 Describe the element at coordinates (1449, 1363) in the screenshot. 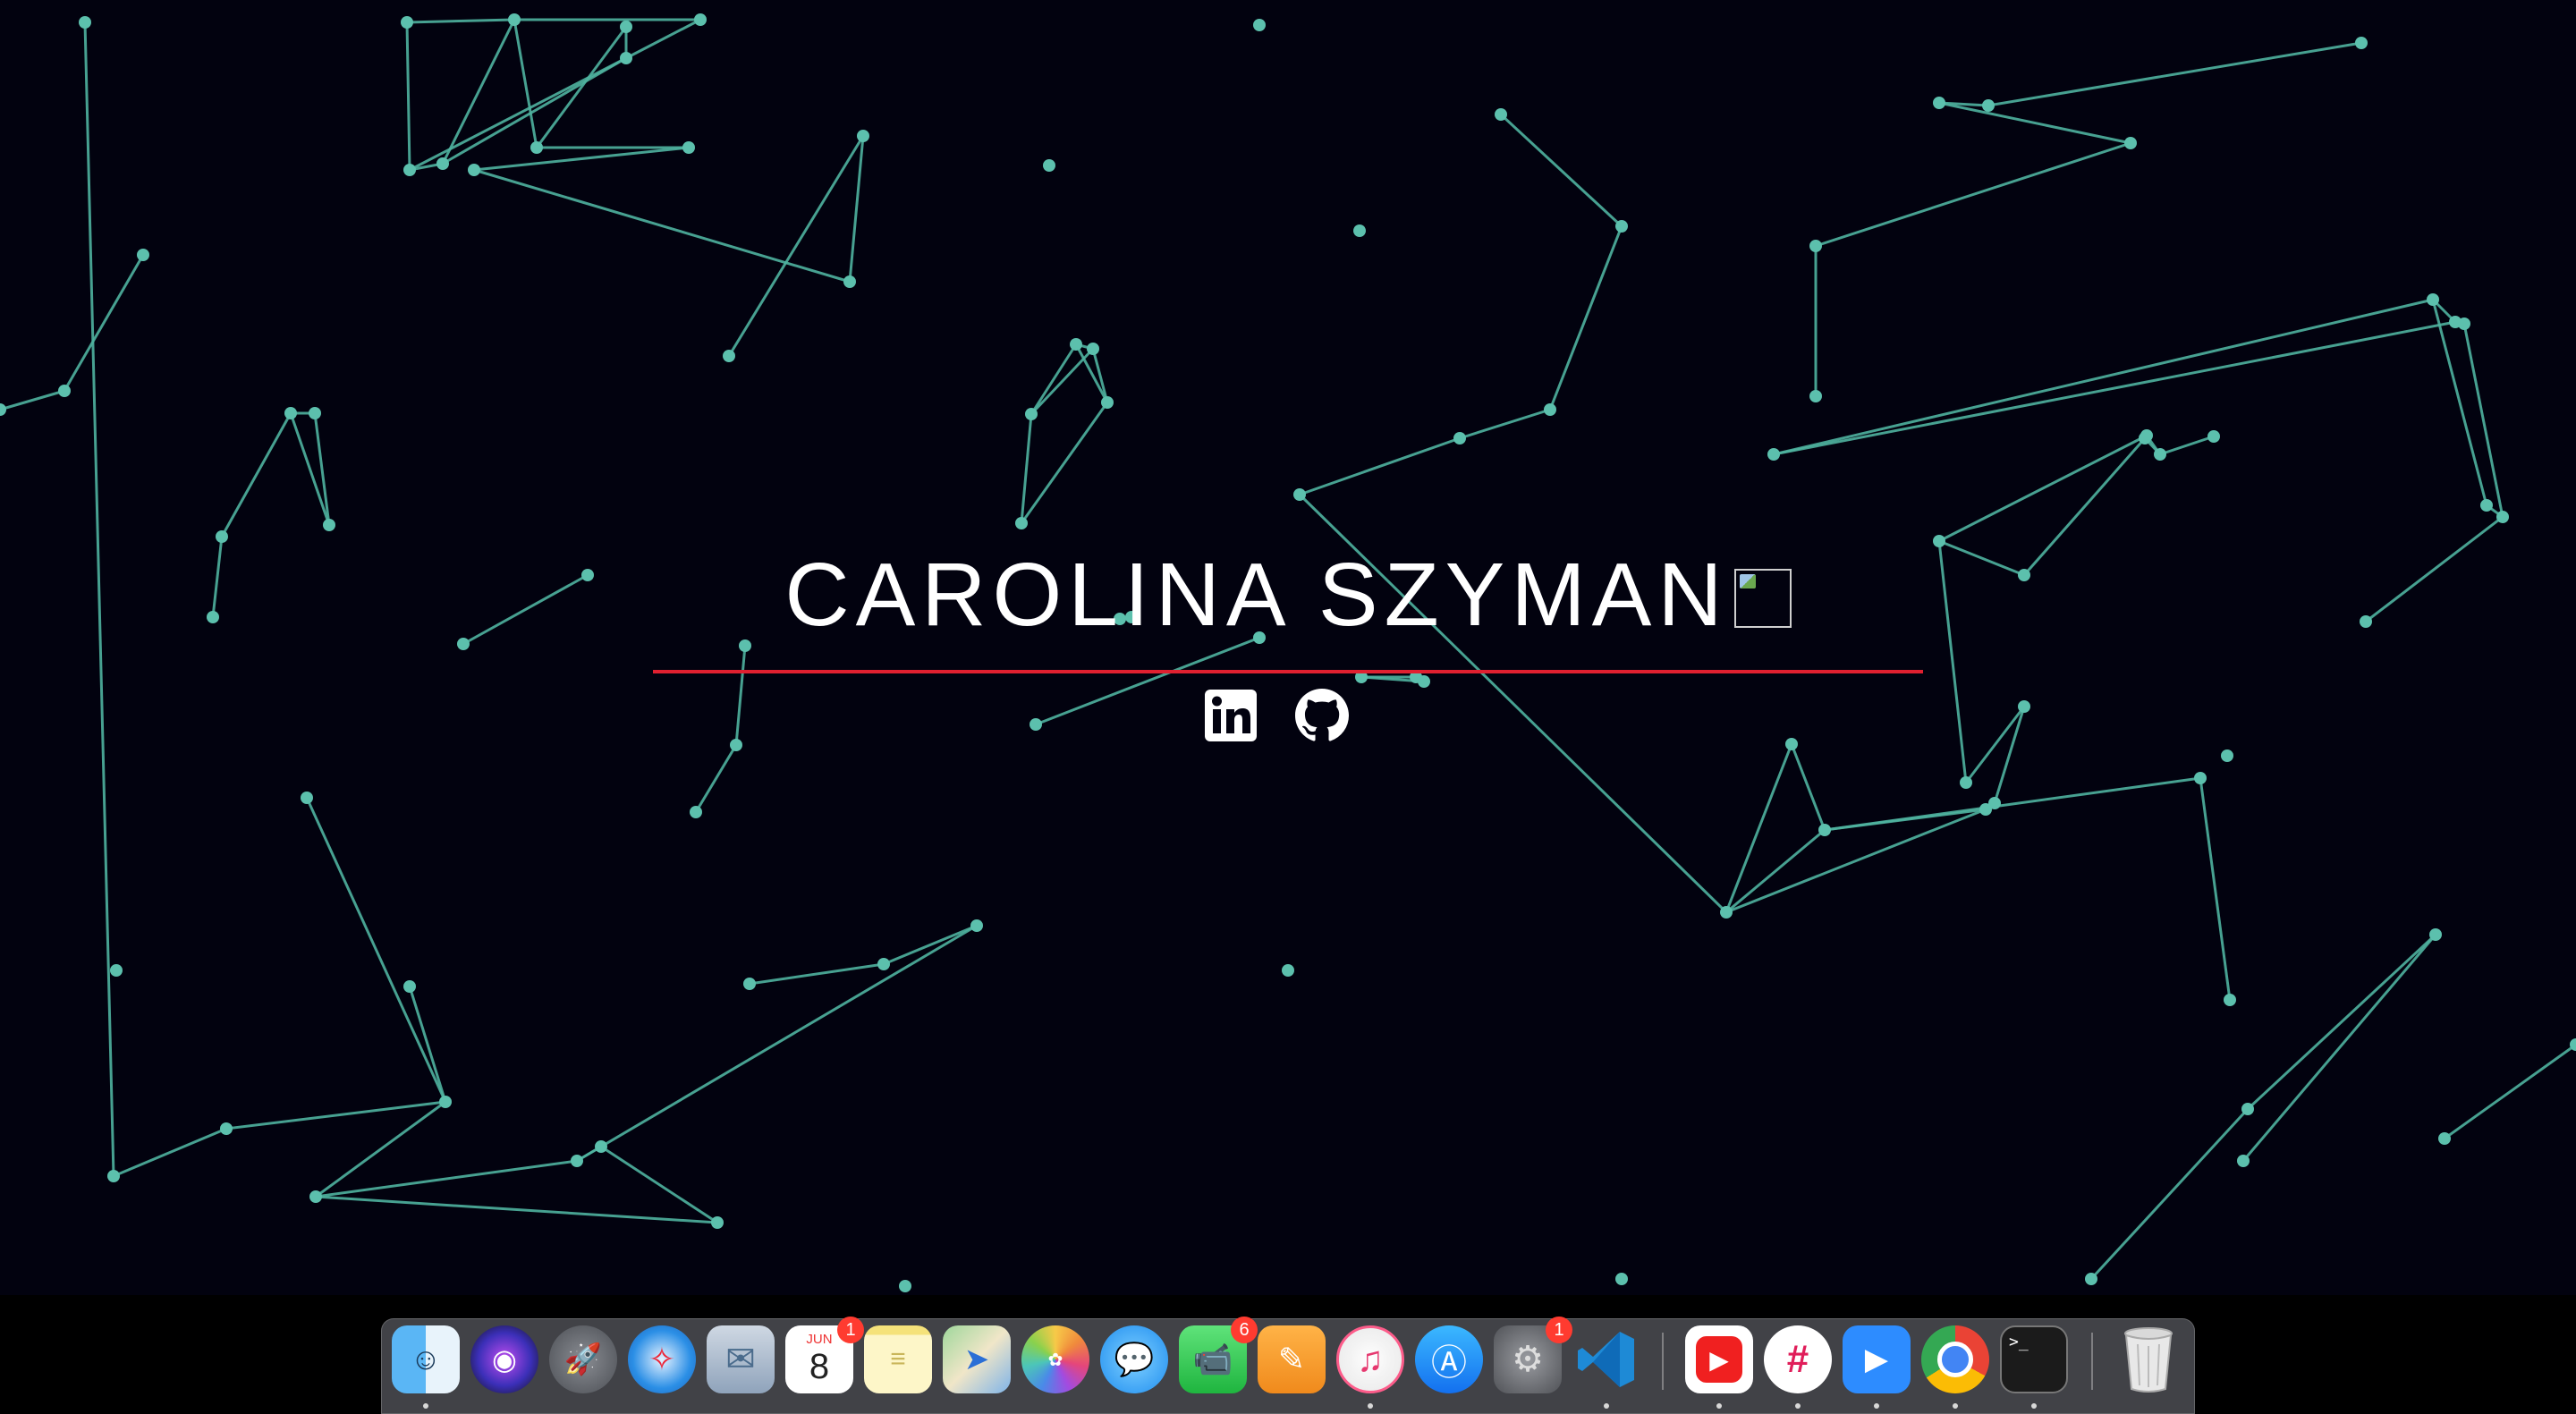

I see `app-store-icon: Ⓐ` at that location.